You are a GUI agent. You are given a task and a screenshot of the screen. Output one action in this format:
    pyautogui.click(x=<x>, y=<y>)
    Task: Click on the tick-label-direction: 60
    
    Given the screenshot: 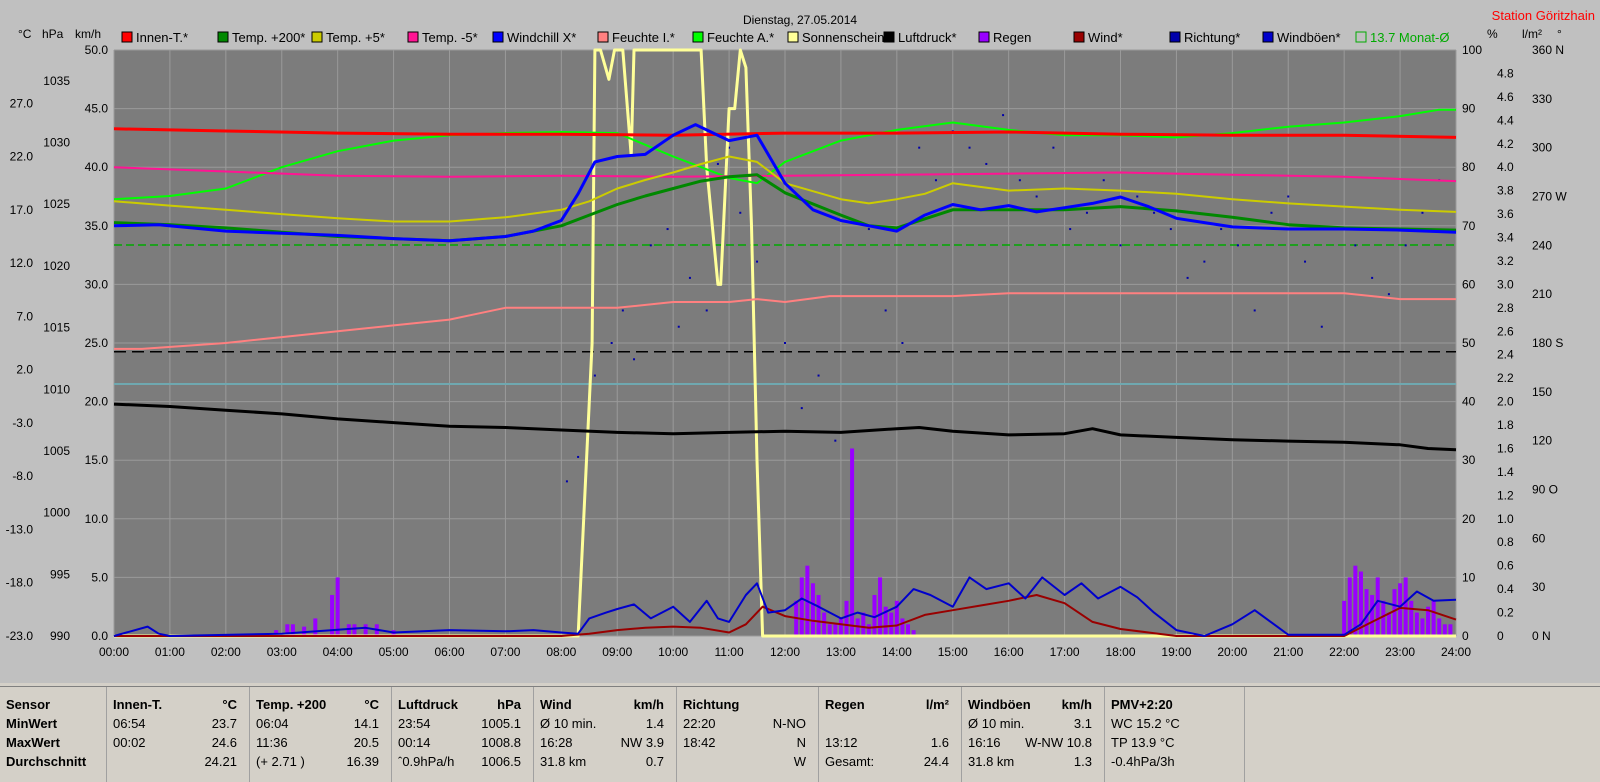 What is the action you would take?
    pyautogui.click(x=1539, y=538)
    